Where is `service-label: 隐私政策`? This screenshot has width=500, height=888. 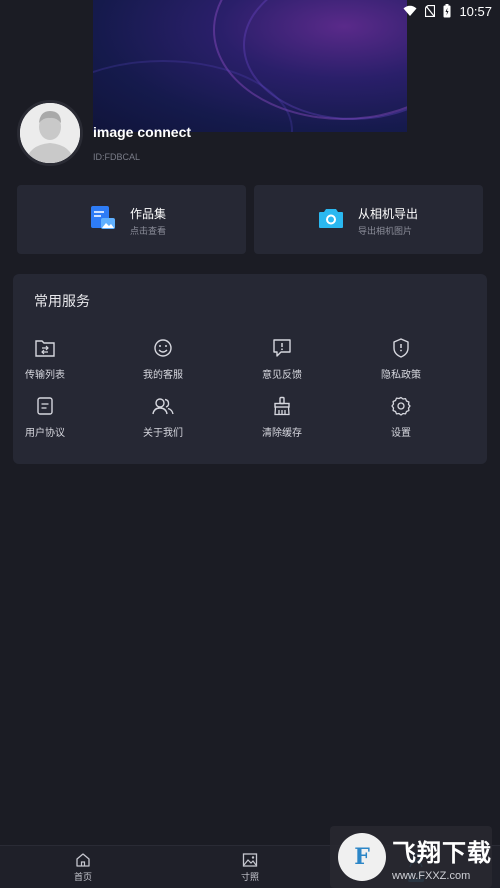
service-label: 隐私政策 is located at coordinates (401, 375).